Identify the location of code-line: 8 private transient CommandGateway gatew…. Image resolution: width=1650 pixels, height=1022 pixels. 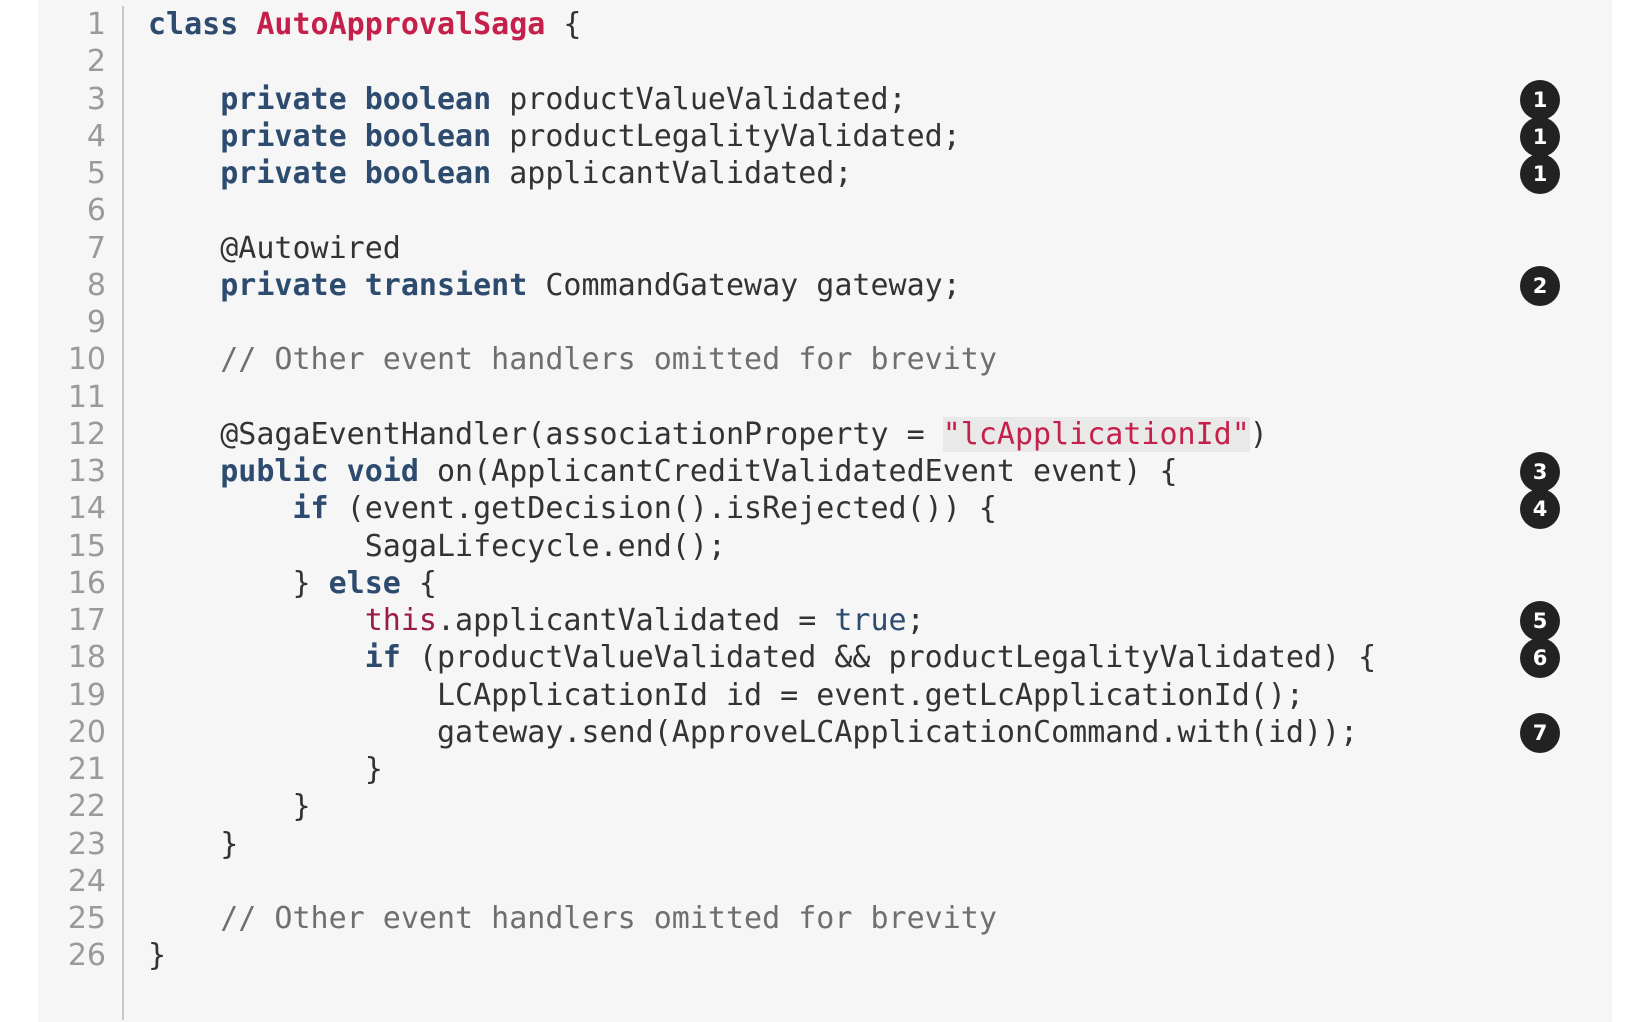
(825, 285).